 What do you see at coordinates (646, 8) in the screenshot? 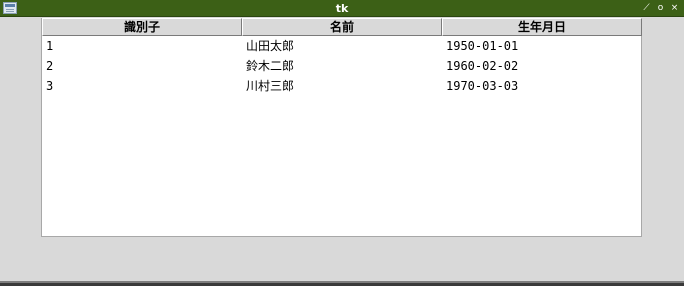
I see `minimize-icon: ⟋` at bounding box center [646, 8].